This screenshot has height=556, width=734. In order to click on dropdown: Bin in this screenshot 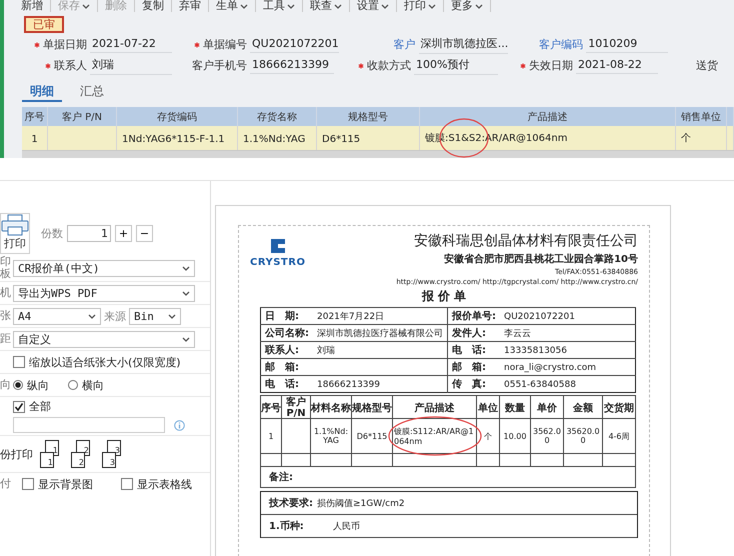, I will do `click(155, 316)`.